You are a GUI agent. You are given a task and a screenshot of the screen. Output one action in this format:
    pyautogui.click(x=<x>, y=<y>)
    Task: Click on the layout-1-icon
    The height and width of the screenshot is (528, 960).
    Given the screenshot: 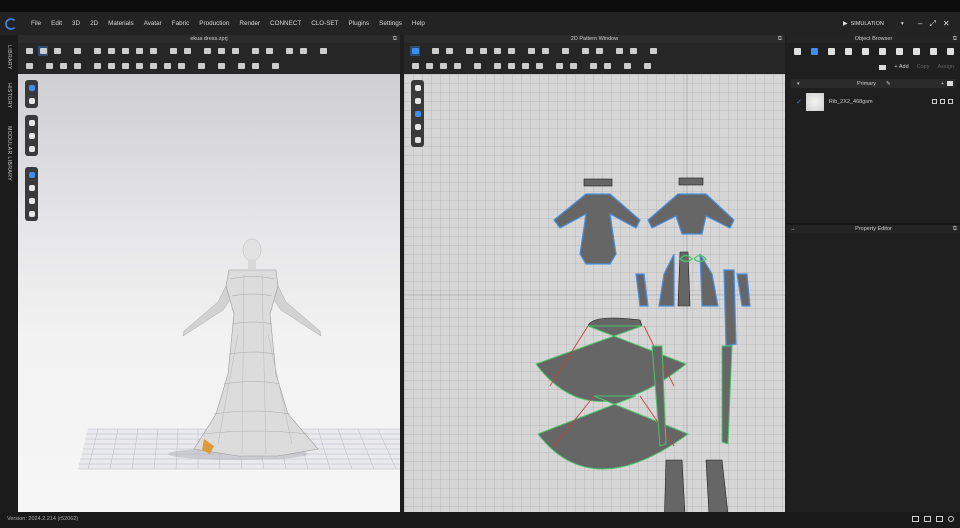 What is the action you would take?
    pyautogui.click(x=915, y=519)
    